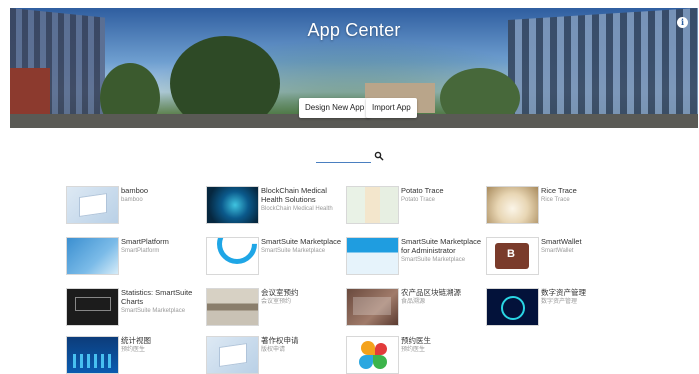 Image resolution: width=699 pixels, height=374 pixels. I want to click on app-subtitle: SmartPlatform, so click(140, 250).